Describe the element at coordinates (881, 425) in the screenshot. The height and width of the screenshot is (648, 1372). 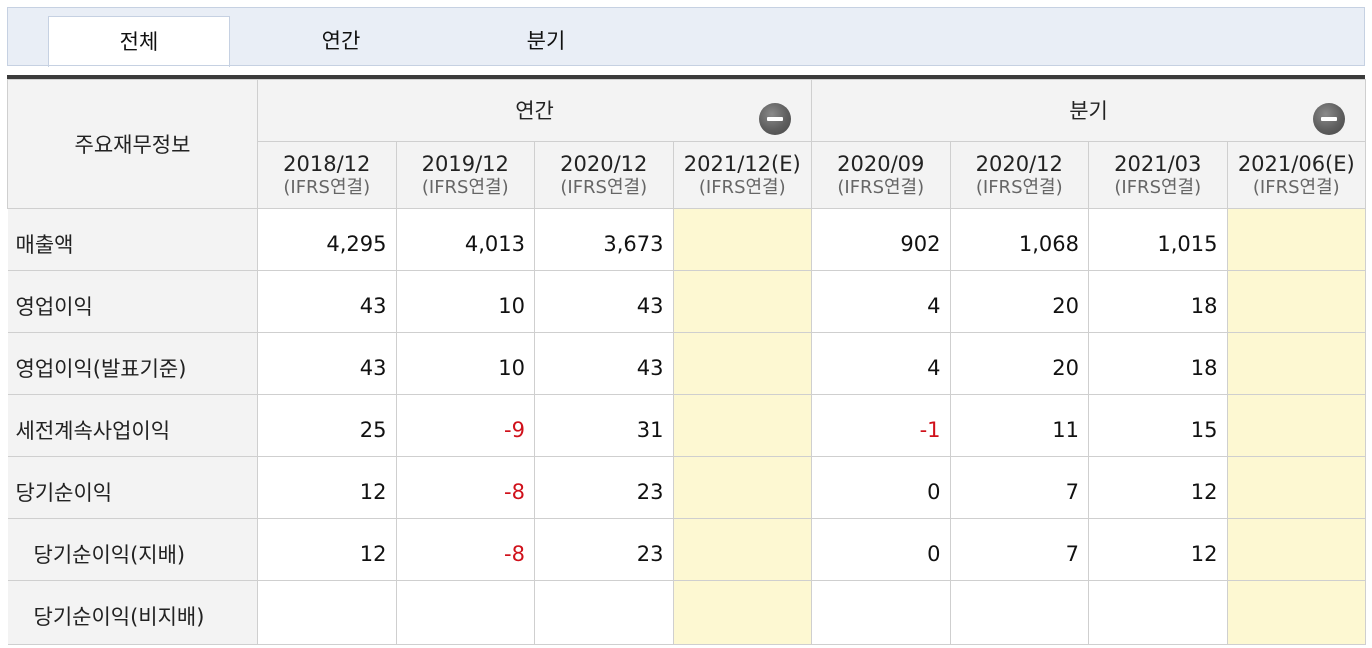
I see `value-cell: -1` at that location.